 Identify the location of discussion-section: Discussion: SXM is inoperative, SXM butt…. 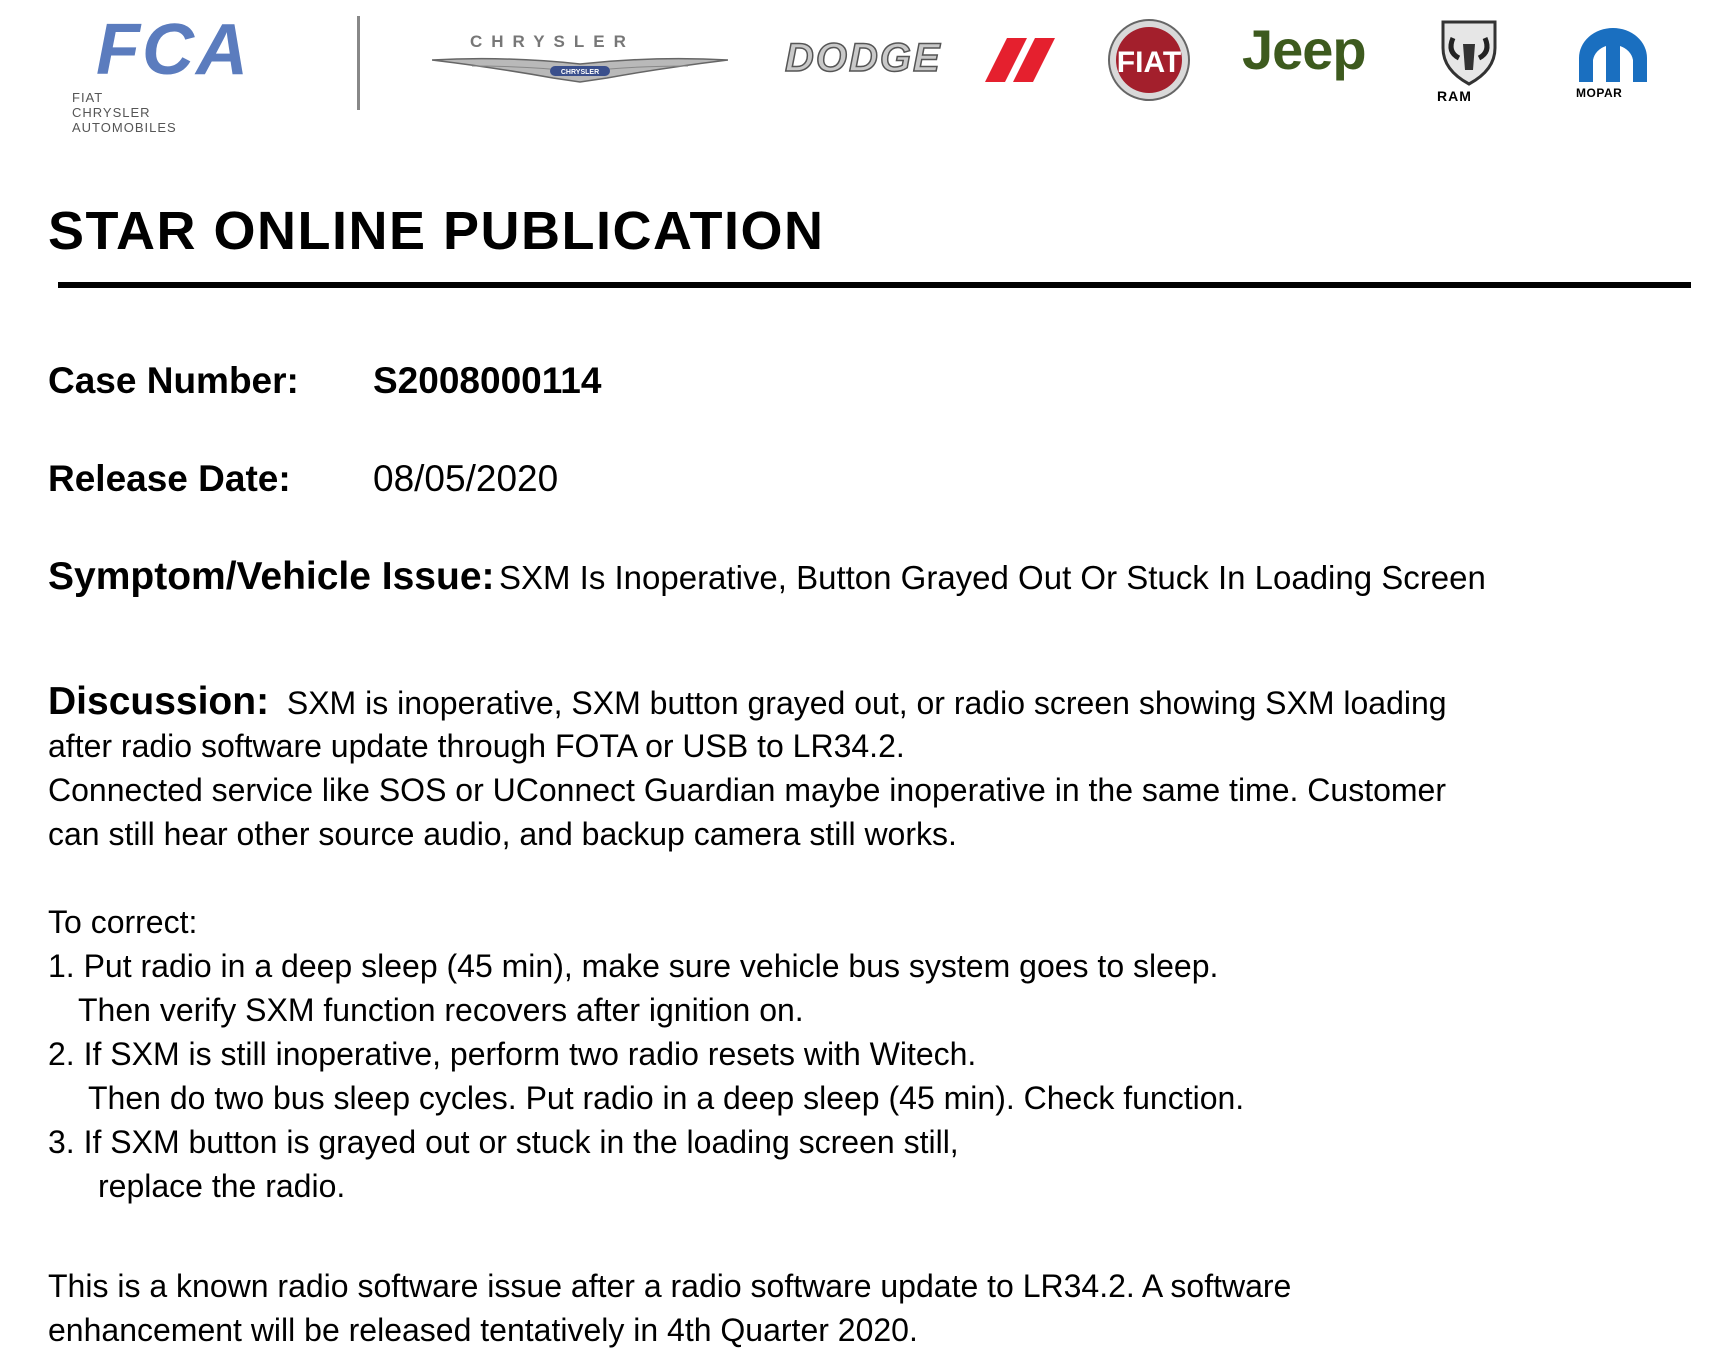
(747, 768).